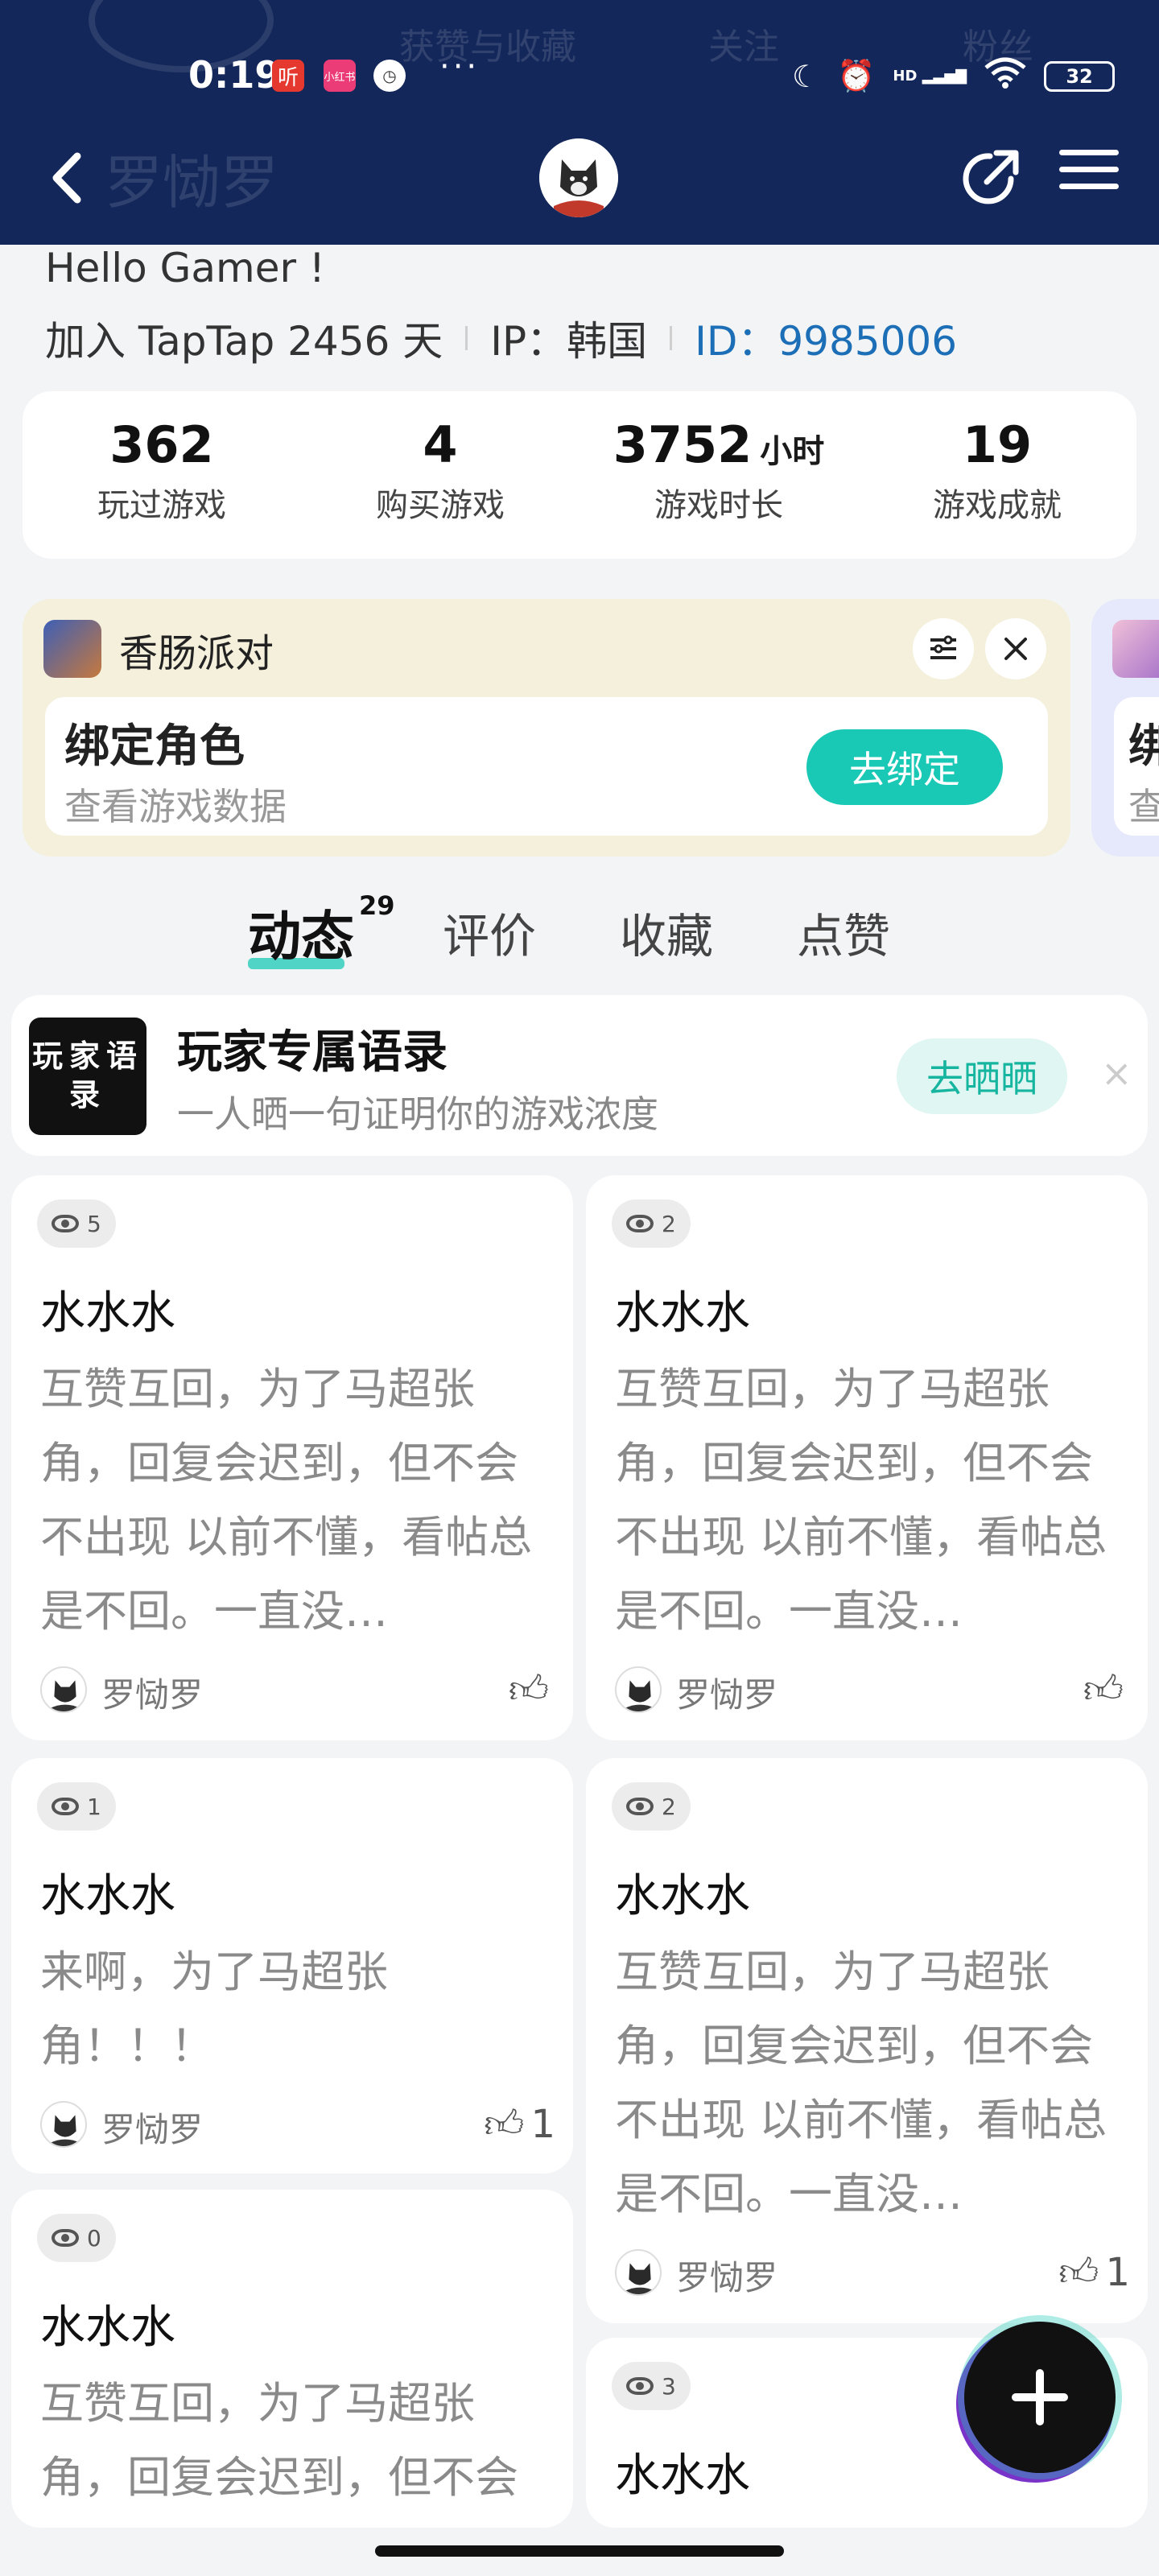 Image resolution: width=1159 pixels, height=2576 pixels. Describe the element at coordinates (930, 76) in the screenshot. I see `signal-icon: HD ▂▃▅▇` at that location.